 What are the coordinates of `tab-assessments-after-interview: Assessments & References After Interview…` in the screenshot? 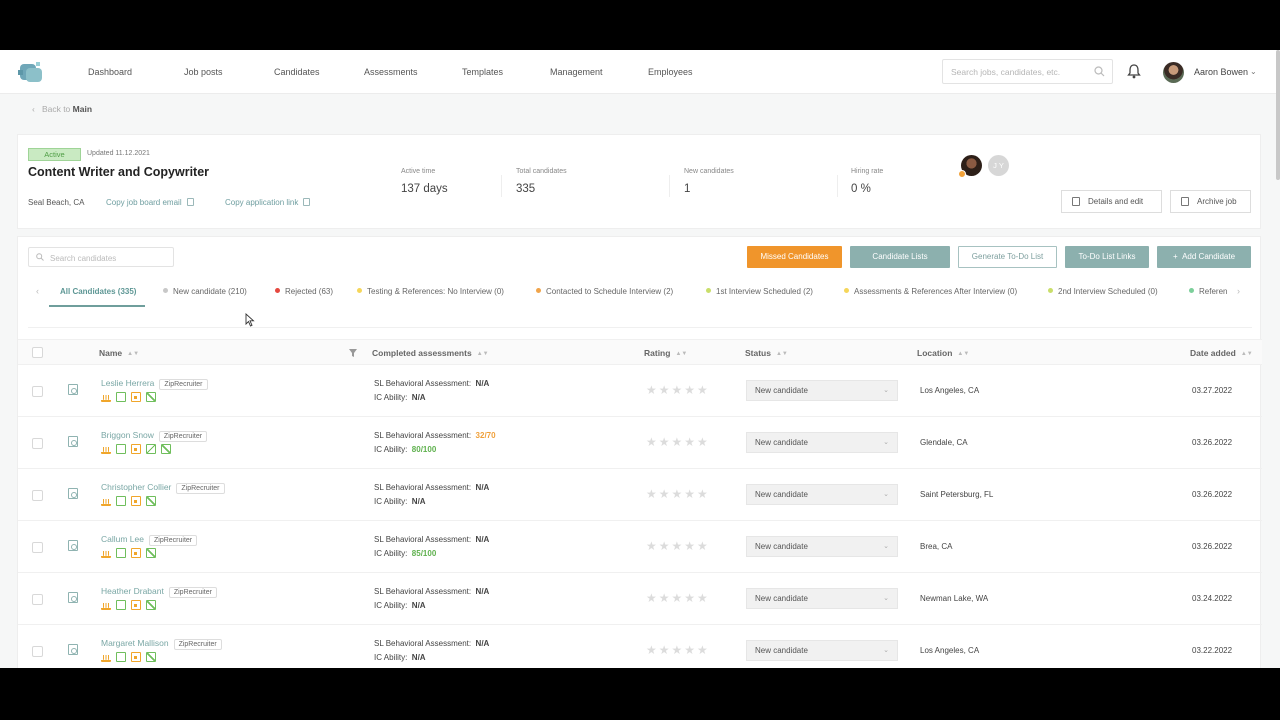 It's located at (930, 291).